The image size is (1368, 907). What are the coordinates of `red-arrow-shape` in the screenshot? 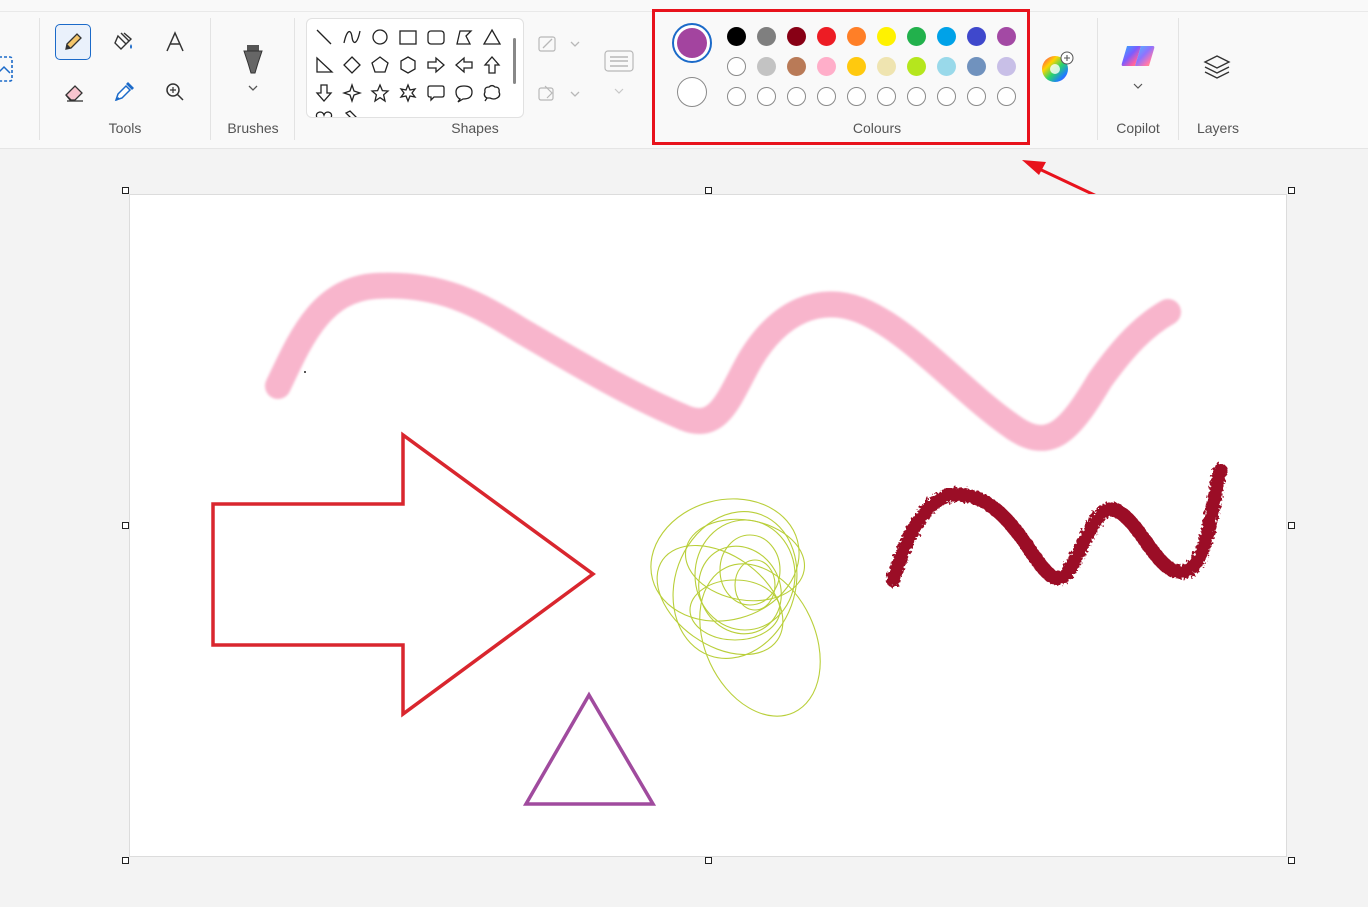 It's located at (403, 574).